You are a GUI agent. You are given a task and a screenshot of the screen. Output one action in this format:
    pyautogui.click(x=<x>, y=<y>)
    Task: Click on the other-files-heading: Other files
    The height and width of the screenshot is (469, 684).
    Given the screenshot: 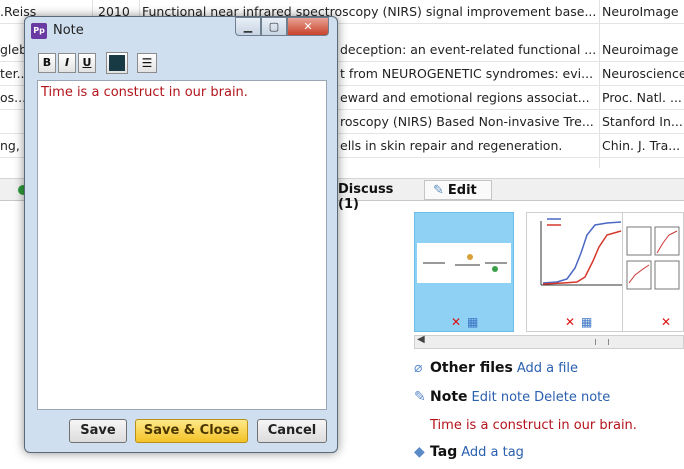 What is the action you would take?
    pyautogui.click(x=471, y=368)
    